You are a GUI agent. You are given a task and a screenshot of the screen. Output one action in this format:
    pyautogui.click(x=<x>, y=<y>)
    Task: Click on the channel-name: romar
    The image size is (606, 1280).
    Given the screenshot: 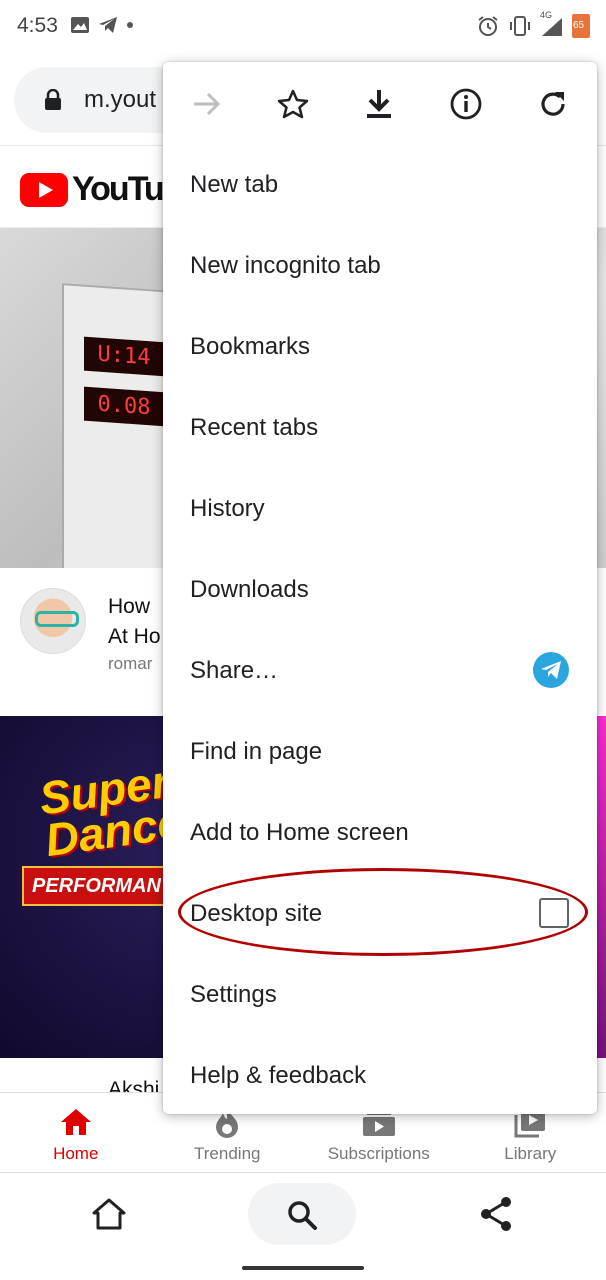 What is the action you would take?
    pyautogui.click(x=130, y=663)
    